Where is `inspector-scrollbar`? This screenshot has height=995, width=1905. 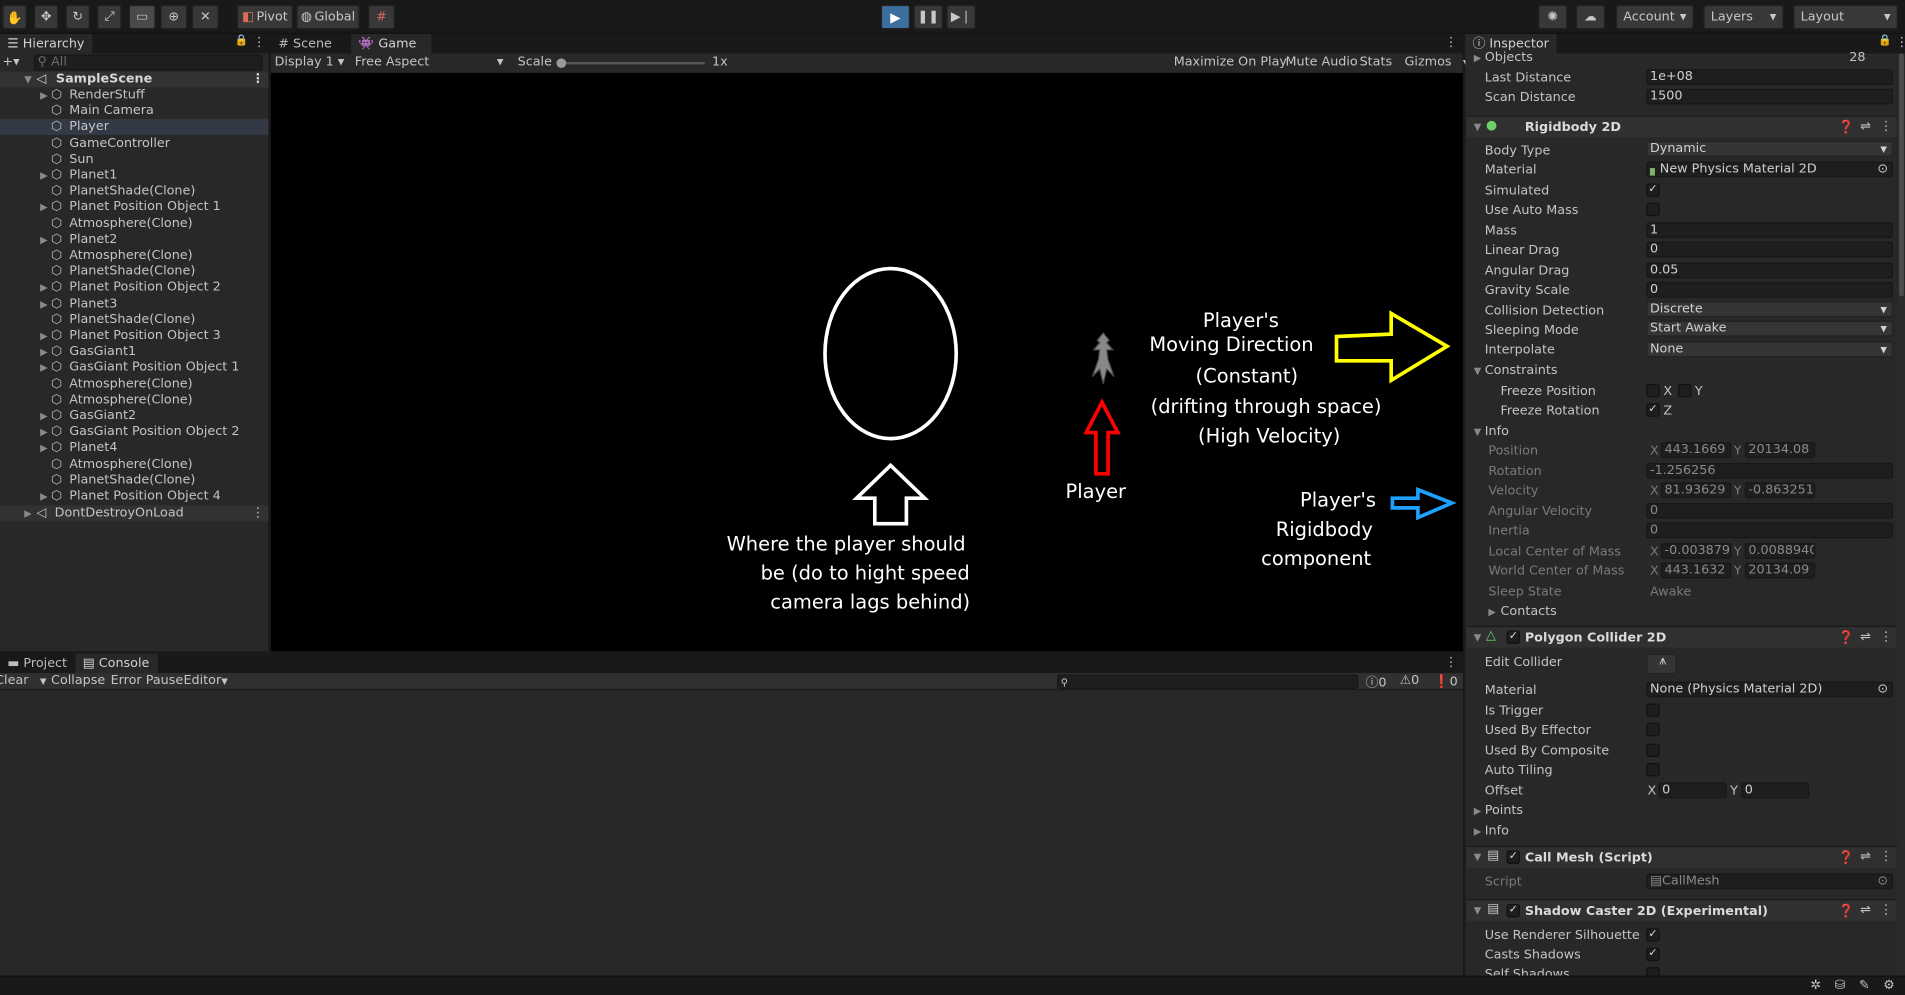 inspector-scrollbar is located at coordinates (1901, 514).